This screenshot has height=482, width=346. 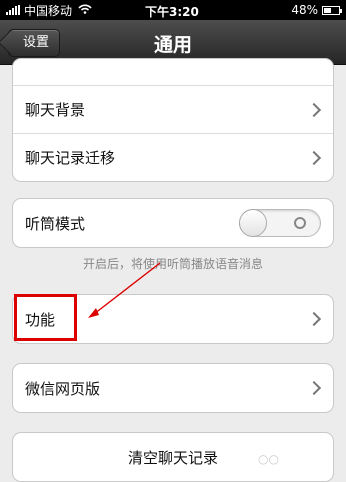 What do you see at coordinates (268, 459) in the screenshot?
I see `watermark-icon: ○○` at bounding box center [268, 459].